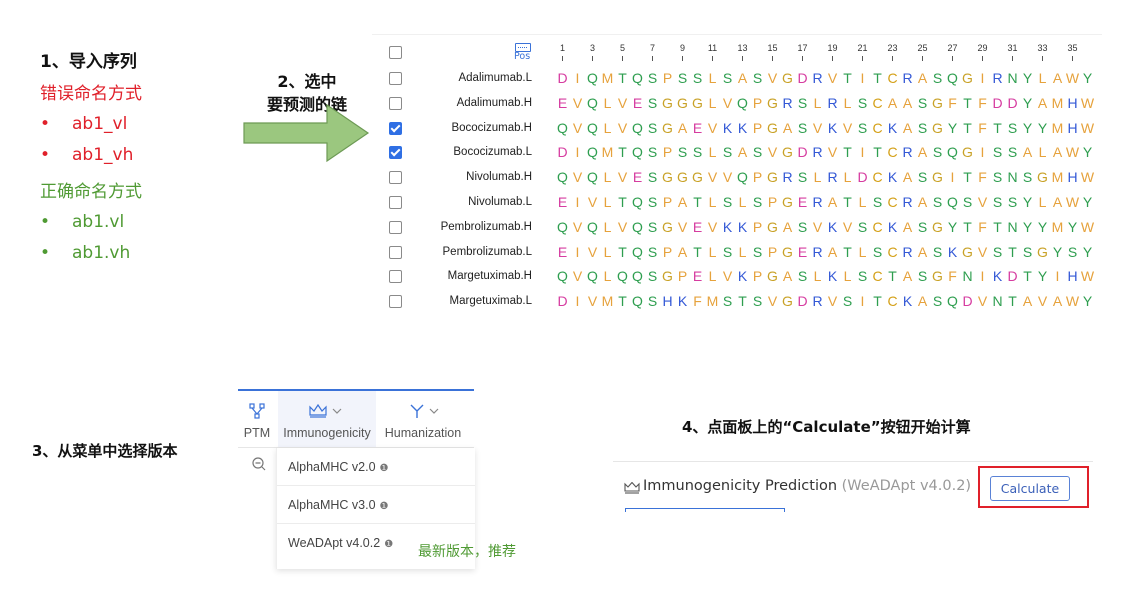 This screenshot has width=1126, height=591. I want to click on residue: C, so click(877, 276).